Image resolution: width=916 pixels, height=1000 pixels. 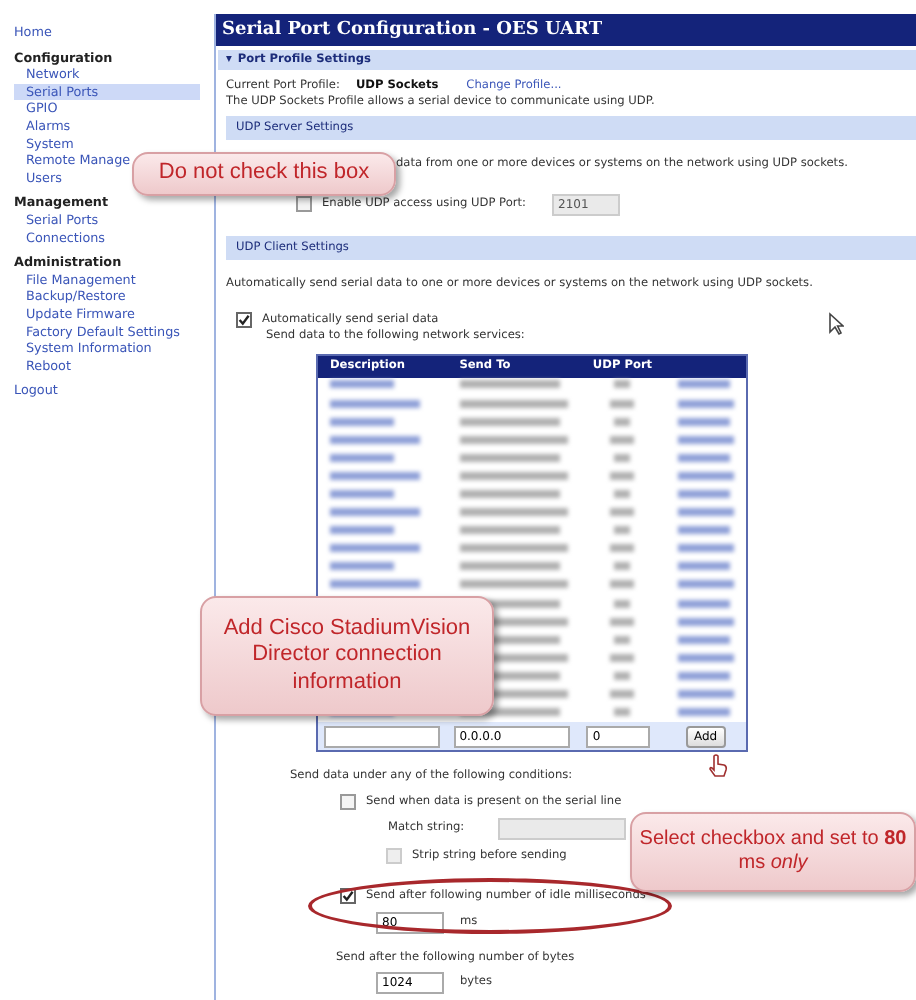 I want to click on callout-tooltip: Add Cisco StadiumVision Director connection information, so click(x=347, y=656).